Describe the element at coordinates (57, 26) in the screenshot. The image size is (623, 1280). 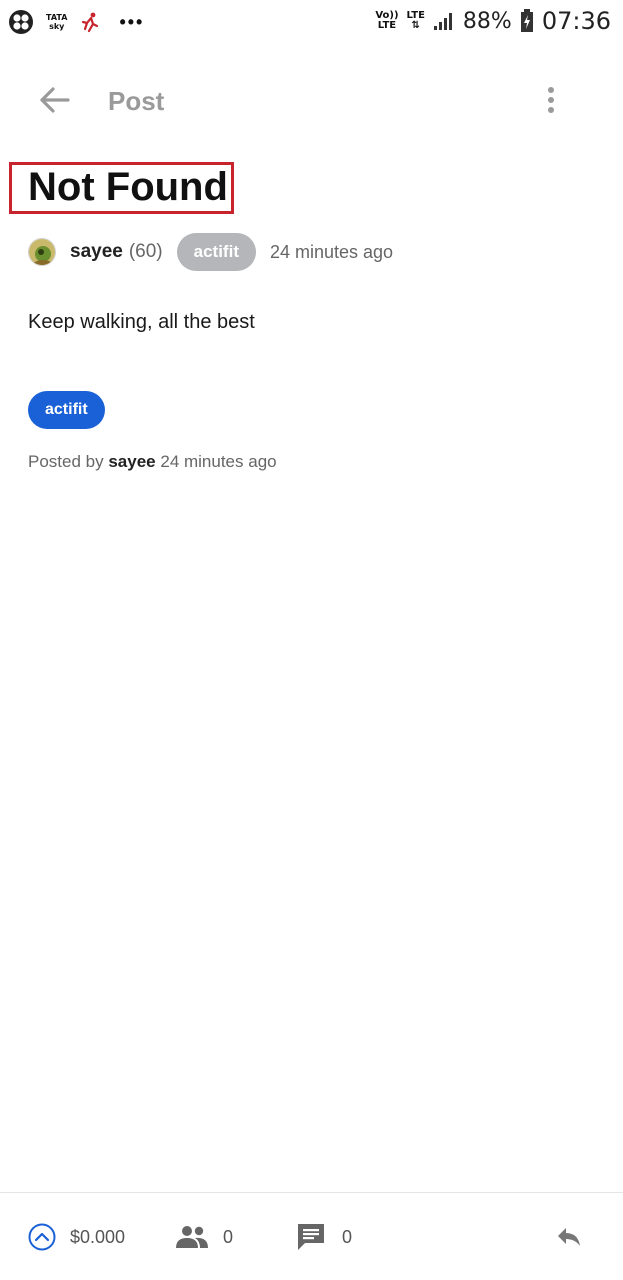
I see `tatasky-line2: sky` at that location.